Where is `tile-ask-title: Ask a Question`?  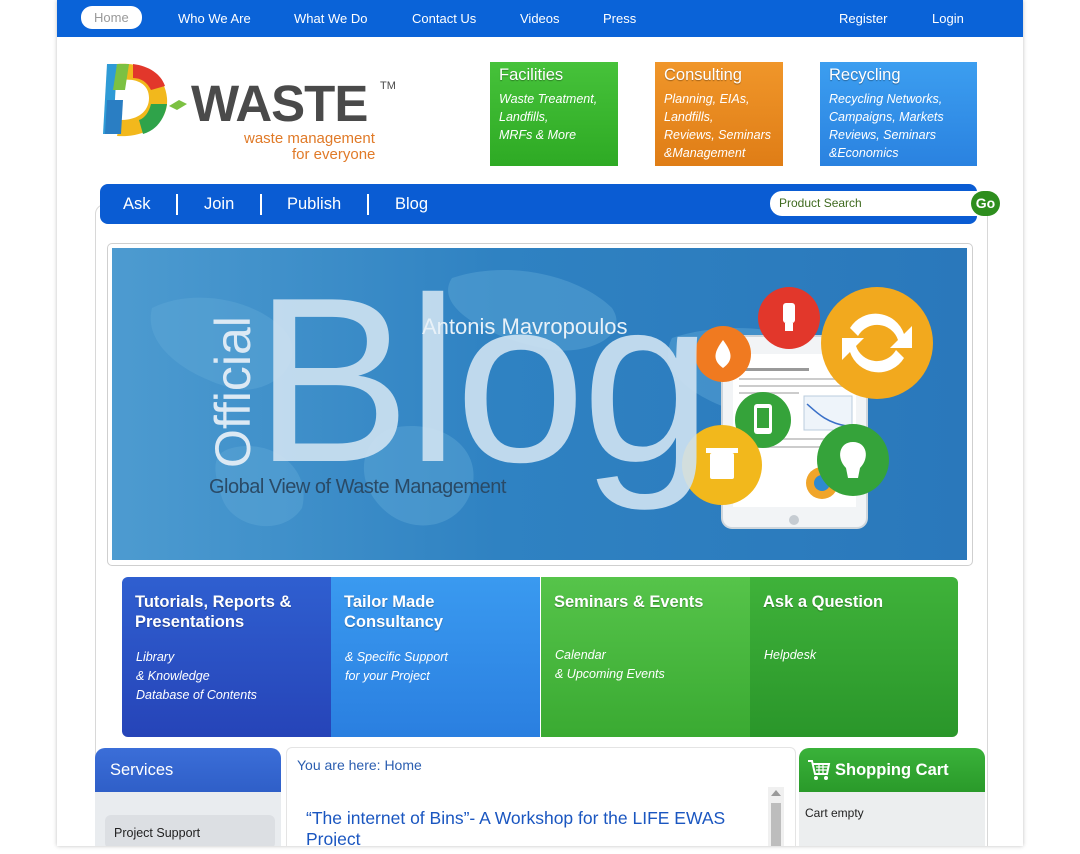 tile-ask-title: Ask a Question is located at coordinates (823, 602).